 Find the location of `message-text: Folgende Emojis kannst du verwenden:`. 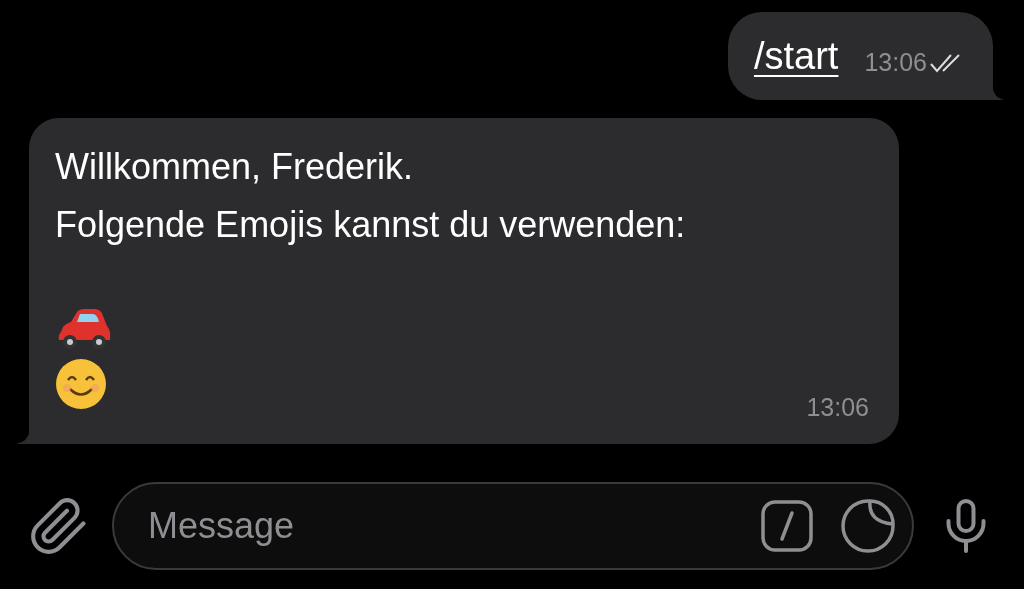

message-text: Folgende Emojis kannst du verwenden: is located at coordinates (371, 225).